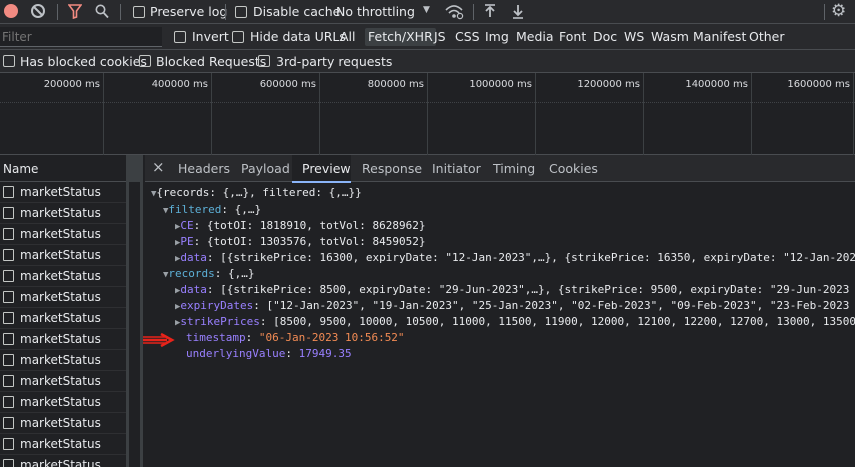  Describe the element at coordinates (241, 12) in the screenshot. I see `disable-cache-checkbox` at that location.